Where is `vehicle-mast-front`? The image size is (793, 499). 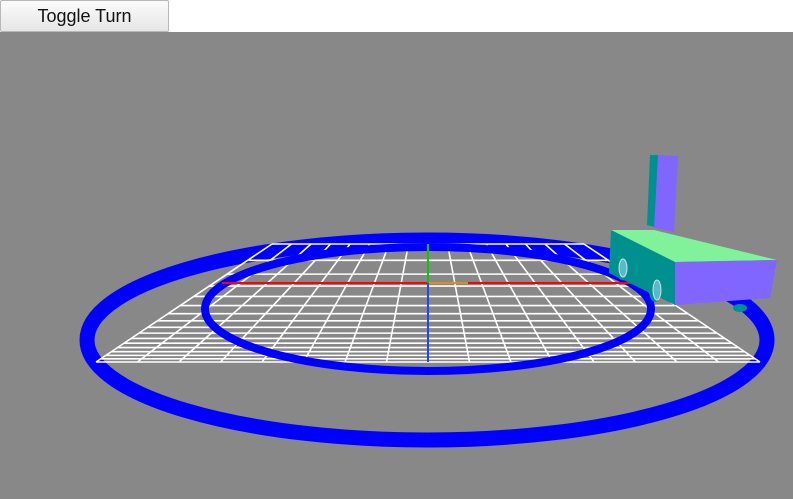
vehicle-mast-front is located at coordinates (666, 193).